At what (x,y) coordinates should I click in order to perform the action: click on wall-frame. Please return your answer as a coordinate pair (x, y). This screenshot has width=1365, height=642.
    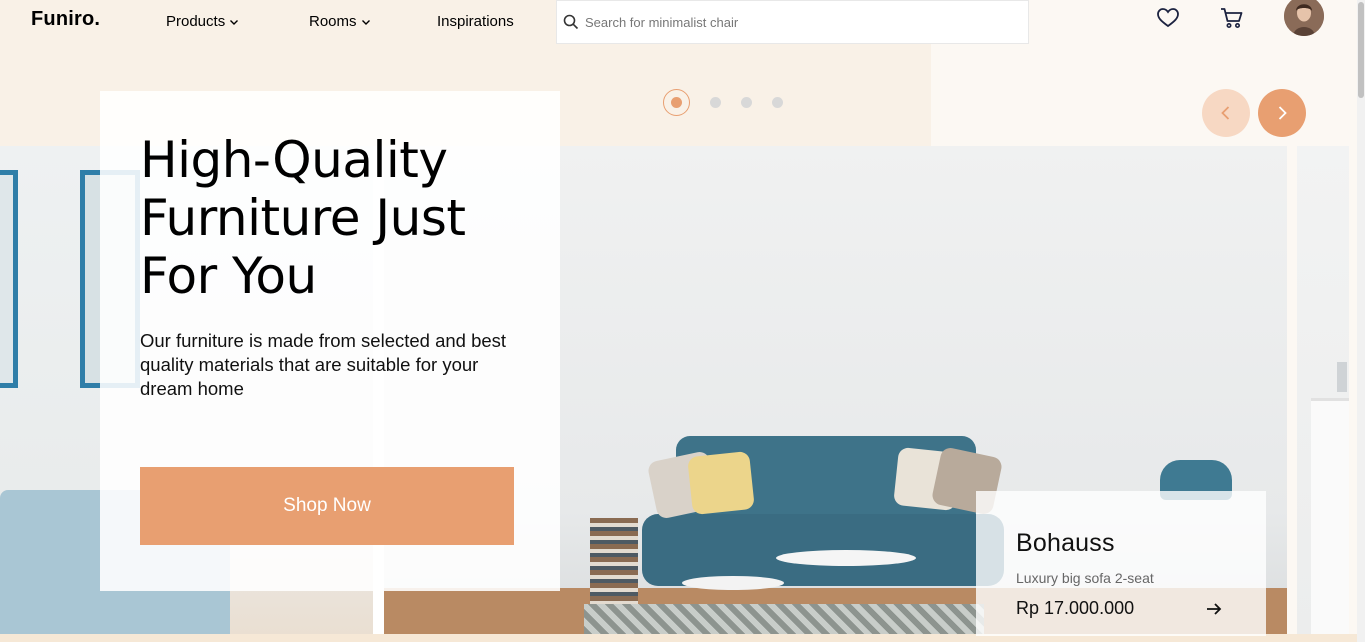
    Looking at the image, I should click on (9, 279).